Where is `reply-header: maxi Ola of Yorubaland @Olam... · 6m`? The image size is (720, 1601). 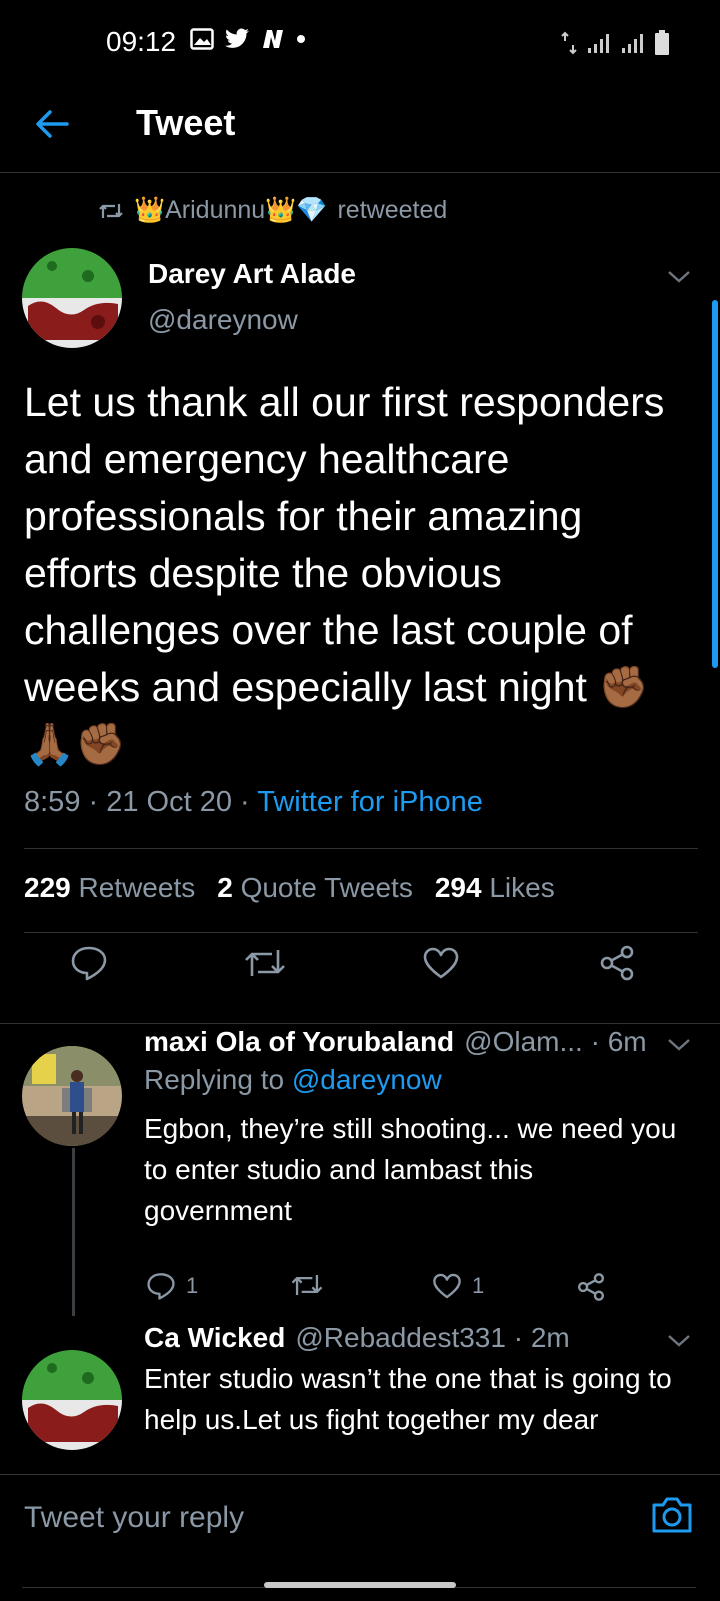
reply-header: maxi Ola of Yorubaland @Olam... · 6m is located at coordinates (424, 1042).